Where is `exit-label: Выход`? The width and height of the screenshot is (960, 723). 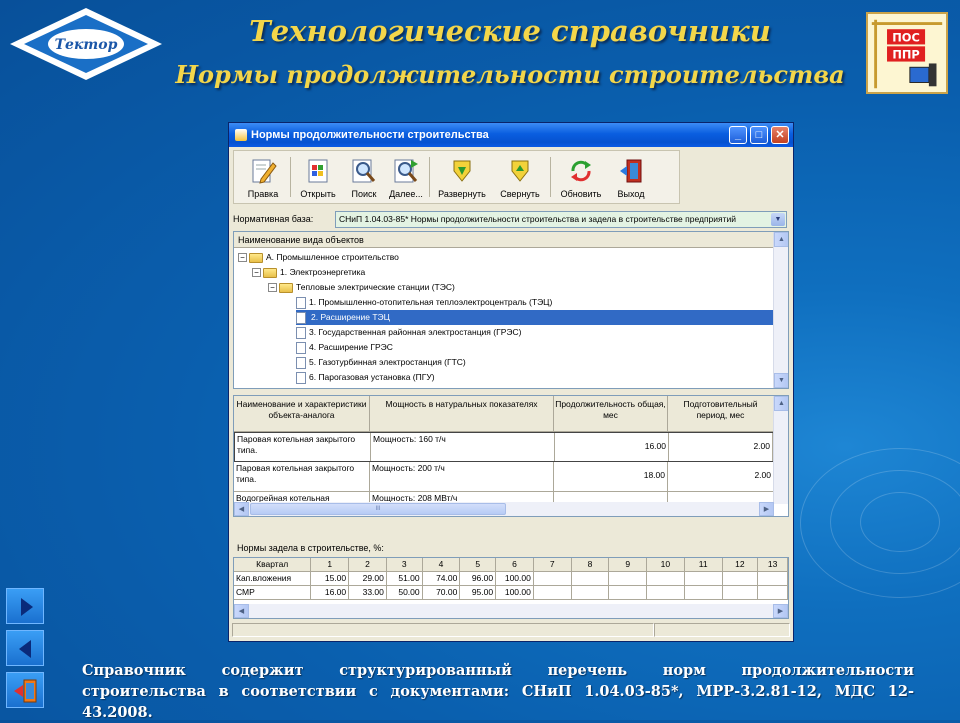
exit-label: Выход is located at coordinates (631, 194).